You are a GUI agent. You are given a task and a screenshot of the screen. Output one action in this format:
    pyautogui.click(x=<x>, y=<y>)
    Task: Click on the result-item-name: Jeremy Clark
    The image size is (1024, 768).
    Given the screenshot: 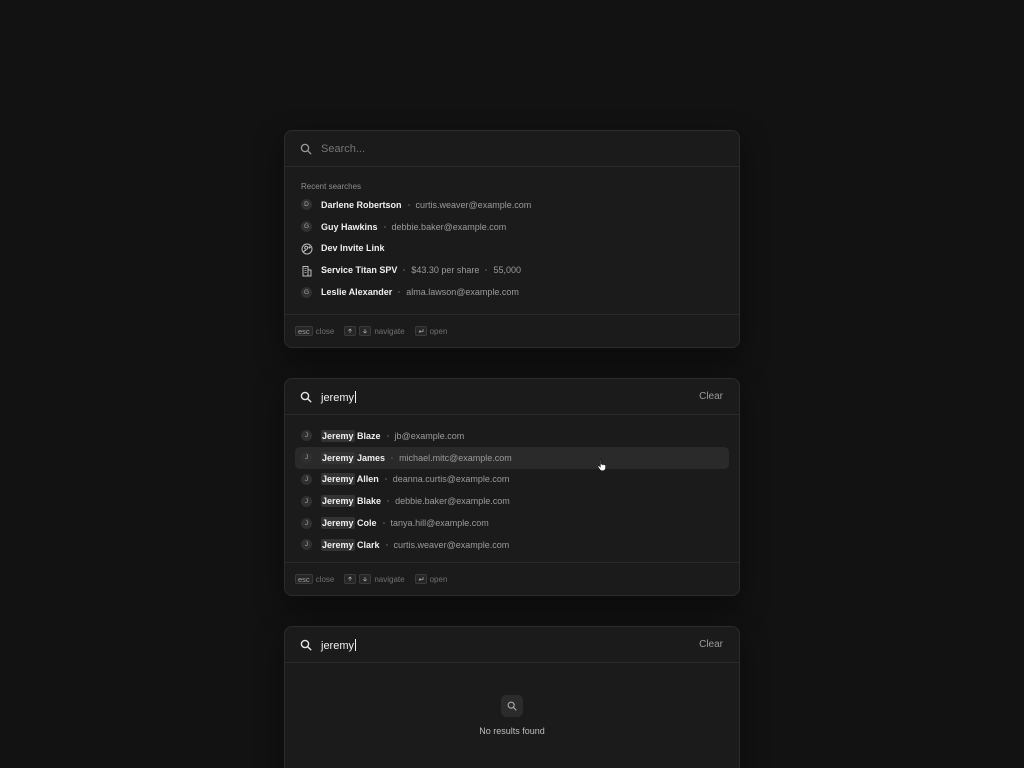 What is the action you would take?
    pyautogui.click(x=350, y=544)
    